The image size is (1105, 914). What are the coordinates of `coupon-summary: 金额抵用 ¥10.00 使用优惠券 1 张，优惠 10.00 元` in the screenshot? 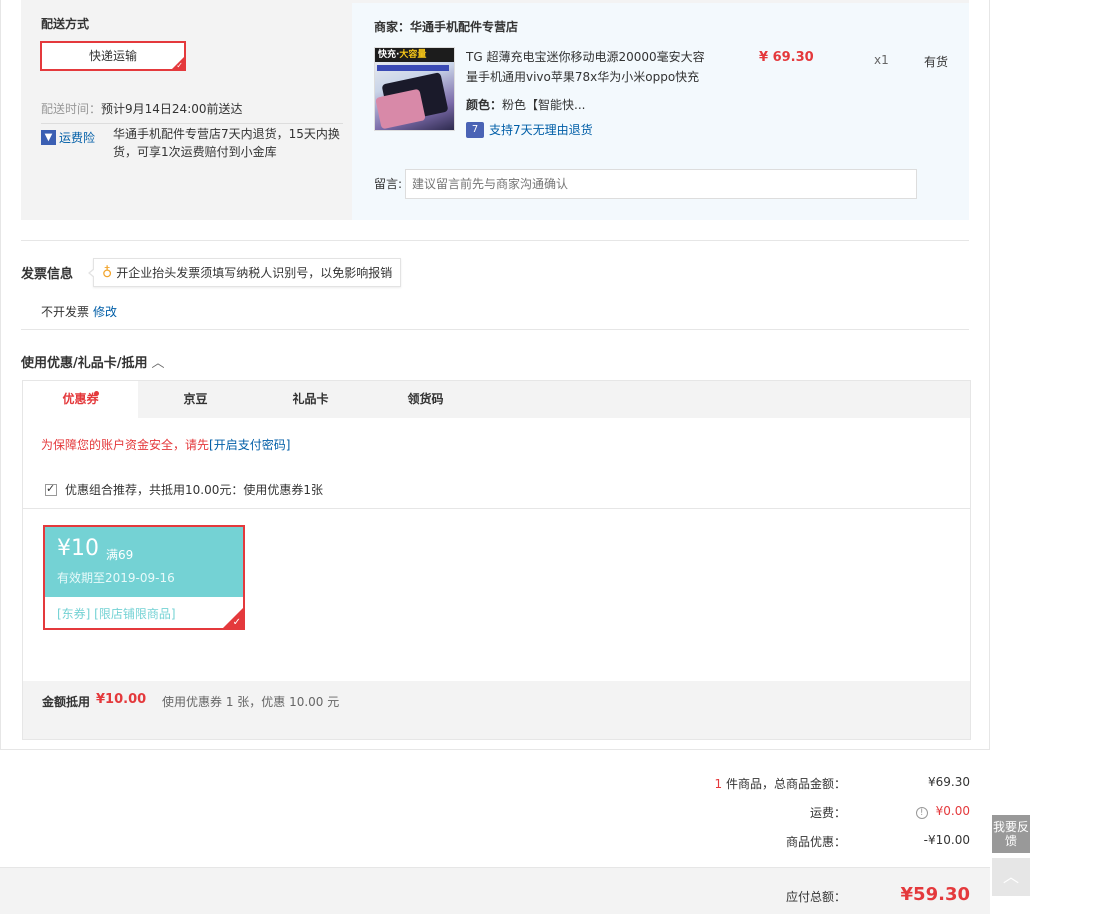 It's located at (496, 710).